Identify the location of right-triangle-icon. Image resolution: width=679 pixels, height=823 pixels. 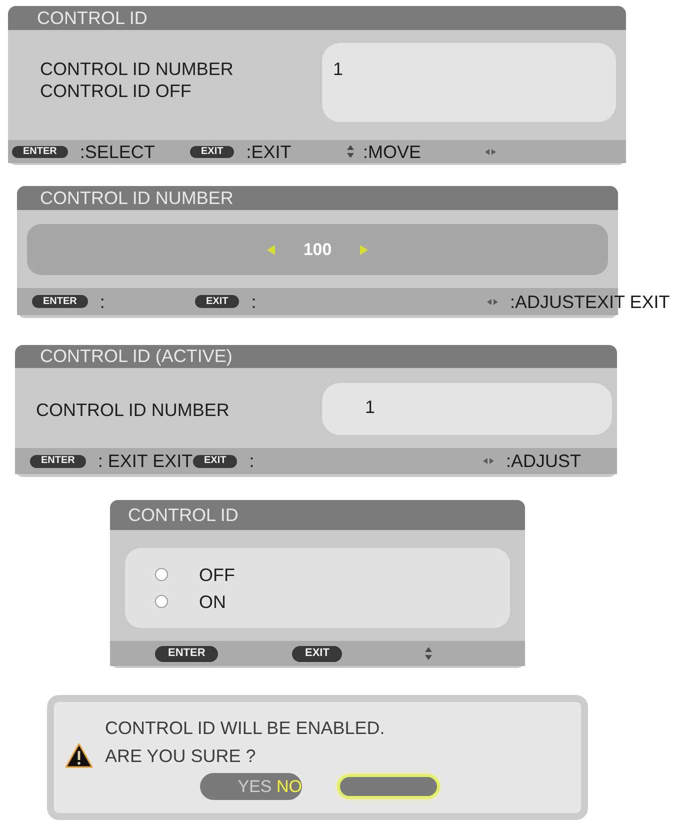
(364, 249).